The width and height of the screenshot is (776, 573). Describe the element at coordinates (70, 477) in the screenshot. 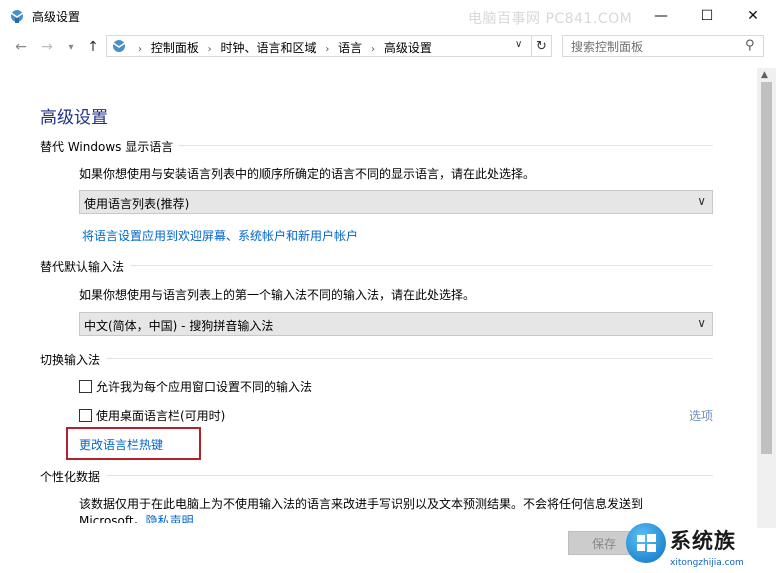

I see `section-title-personalization: 个性化数据` at that location.